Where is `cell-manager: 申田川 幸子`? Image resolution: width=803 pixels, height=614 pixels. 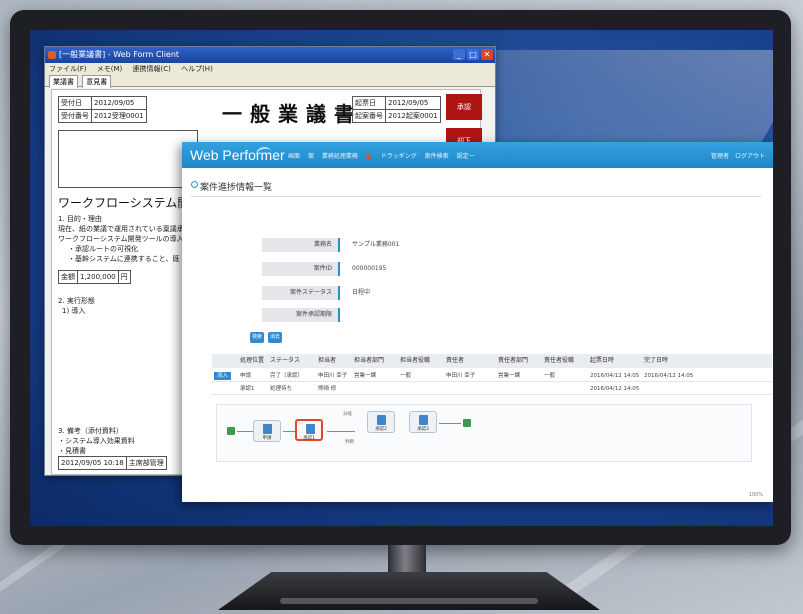 cell-manager: 申田川 幸子 is located at coordinates (461, 376).